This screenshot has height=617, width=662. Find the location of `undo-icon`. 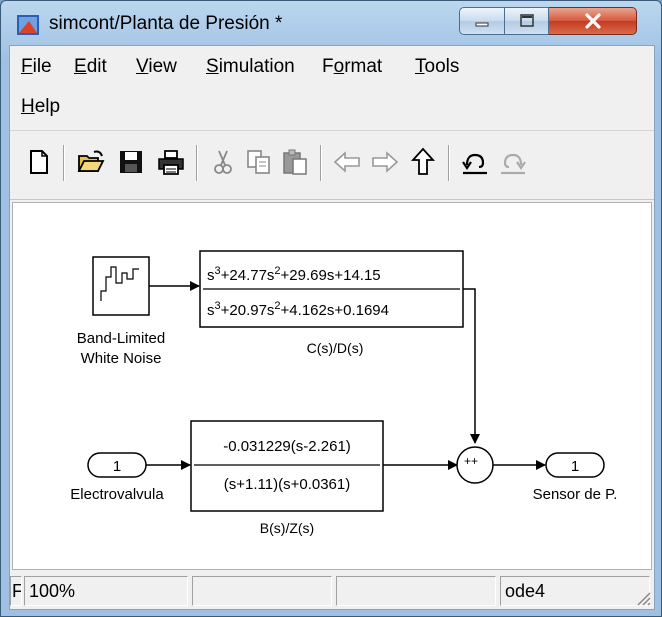

undo-icon is located at coordinates (474, 164).